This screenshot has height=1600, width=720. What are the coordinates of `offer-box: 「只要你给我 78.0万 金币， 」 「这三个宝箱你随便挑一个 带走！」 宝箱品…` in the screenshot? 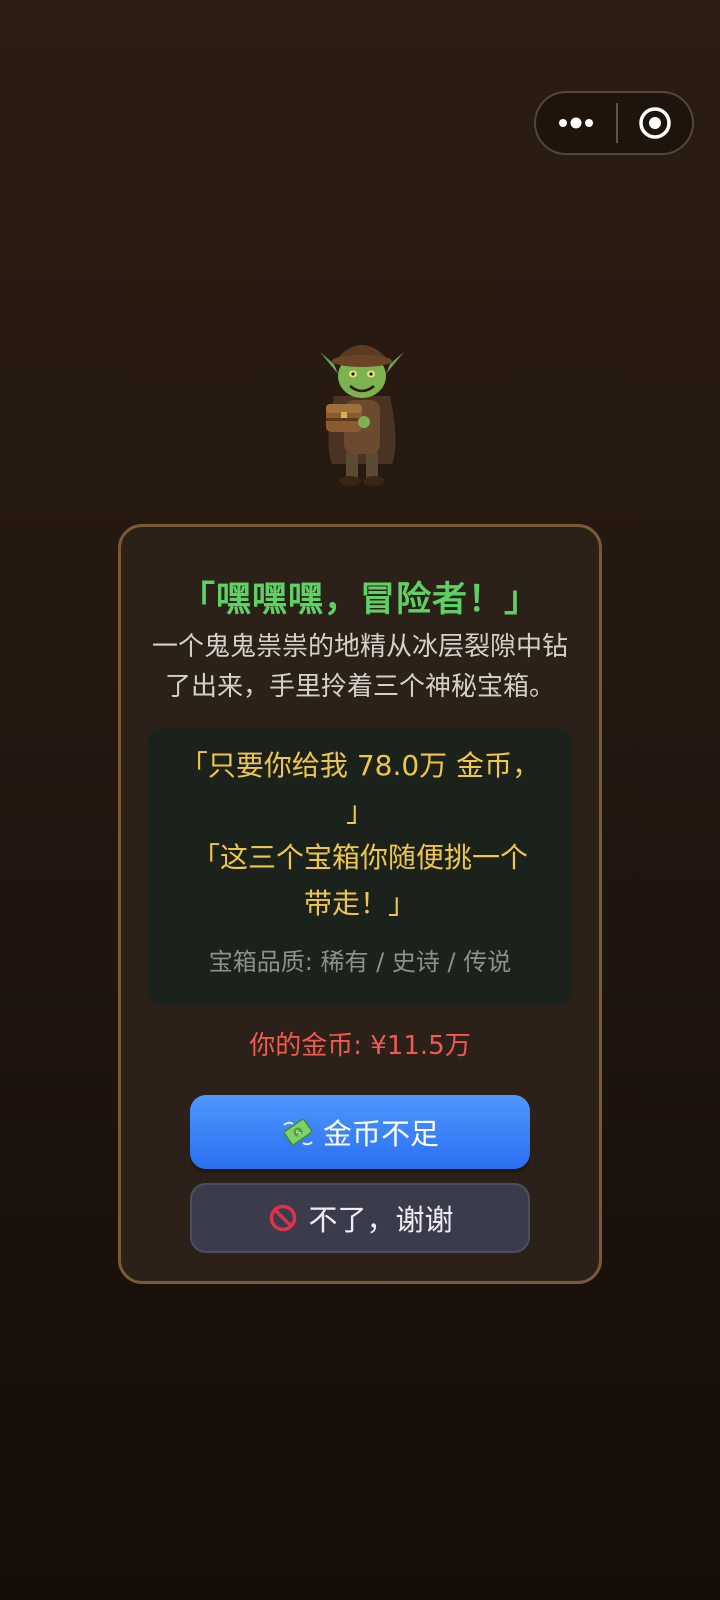 It's located at (360, 866).